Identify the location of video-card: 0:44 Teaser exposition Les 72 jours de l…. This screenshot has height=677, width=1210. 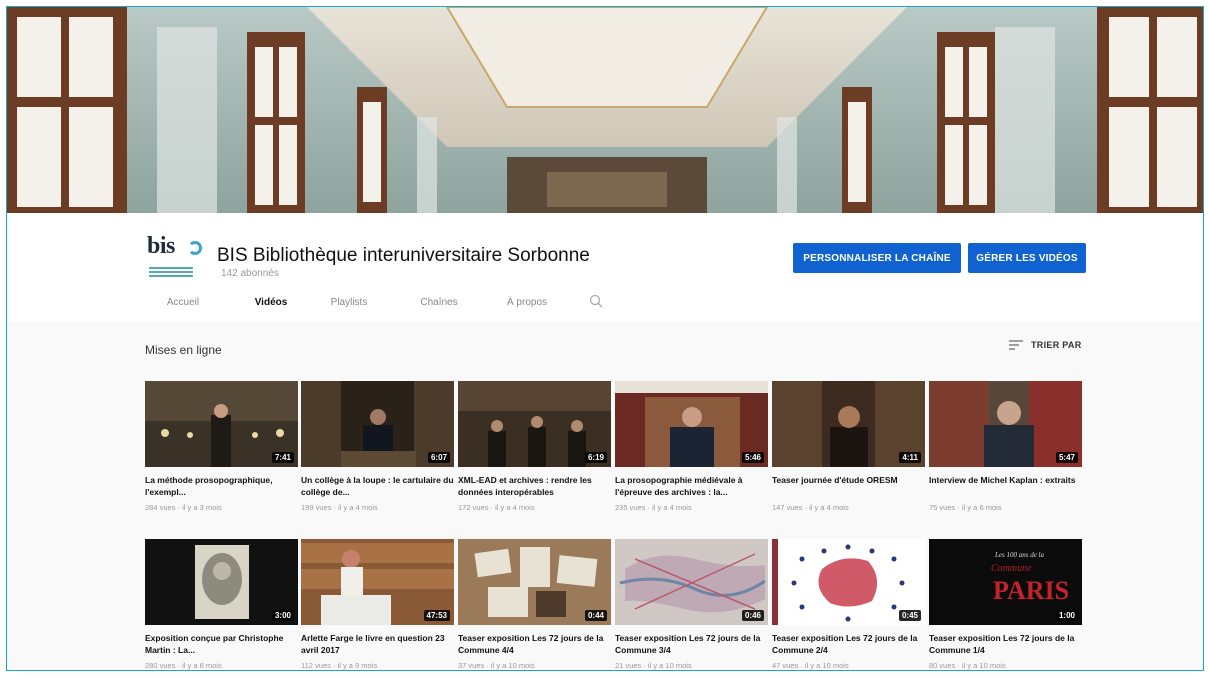
(534, 604).